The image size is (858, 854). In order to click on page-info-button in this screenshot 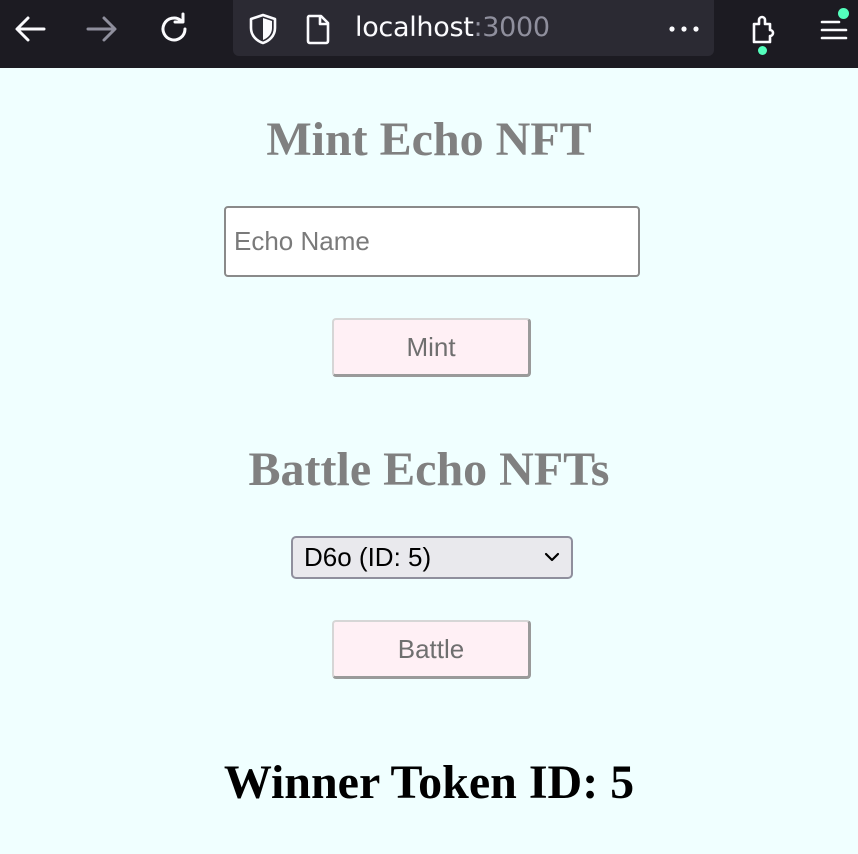, I will do `click(318, 29)`.